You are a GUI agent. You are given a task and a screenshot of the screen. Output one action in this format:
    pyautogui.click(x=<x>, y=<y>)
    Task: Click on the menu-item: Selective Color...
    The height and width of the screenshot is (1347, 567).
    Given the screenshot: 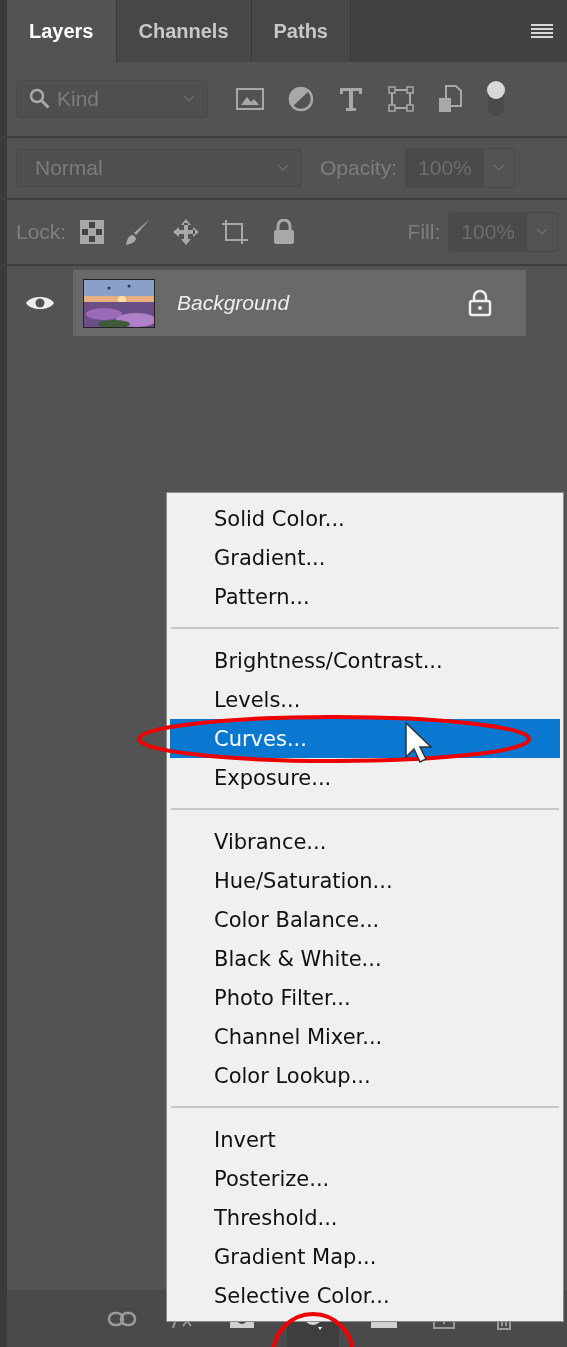 What is the action you would take?
    pyautogui.click(x=365, y=1295)
    